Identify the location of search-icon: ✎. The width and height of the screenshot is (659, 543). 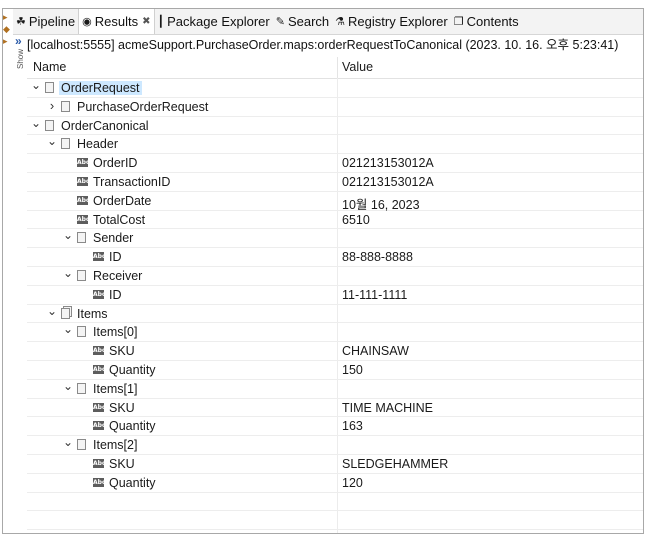
(280, 22).